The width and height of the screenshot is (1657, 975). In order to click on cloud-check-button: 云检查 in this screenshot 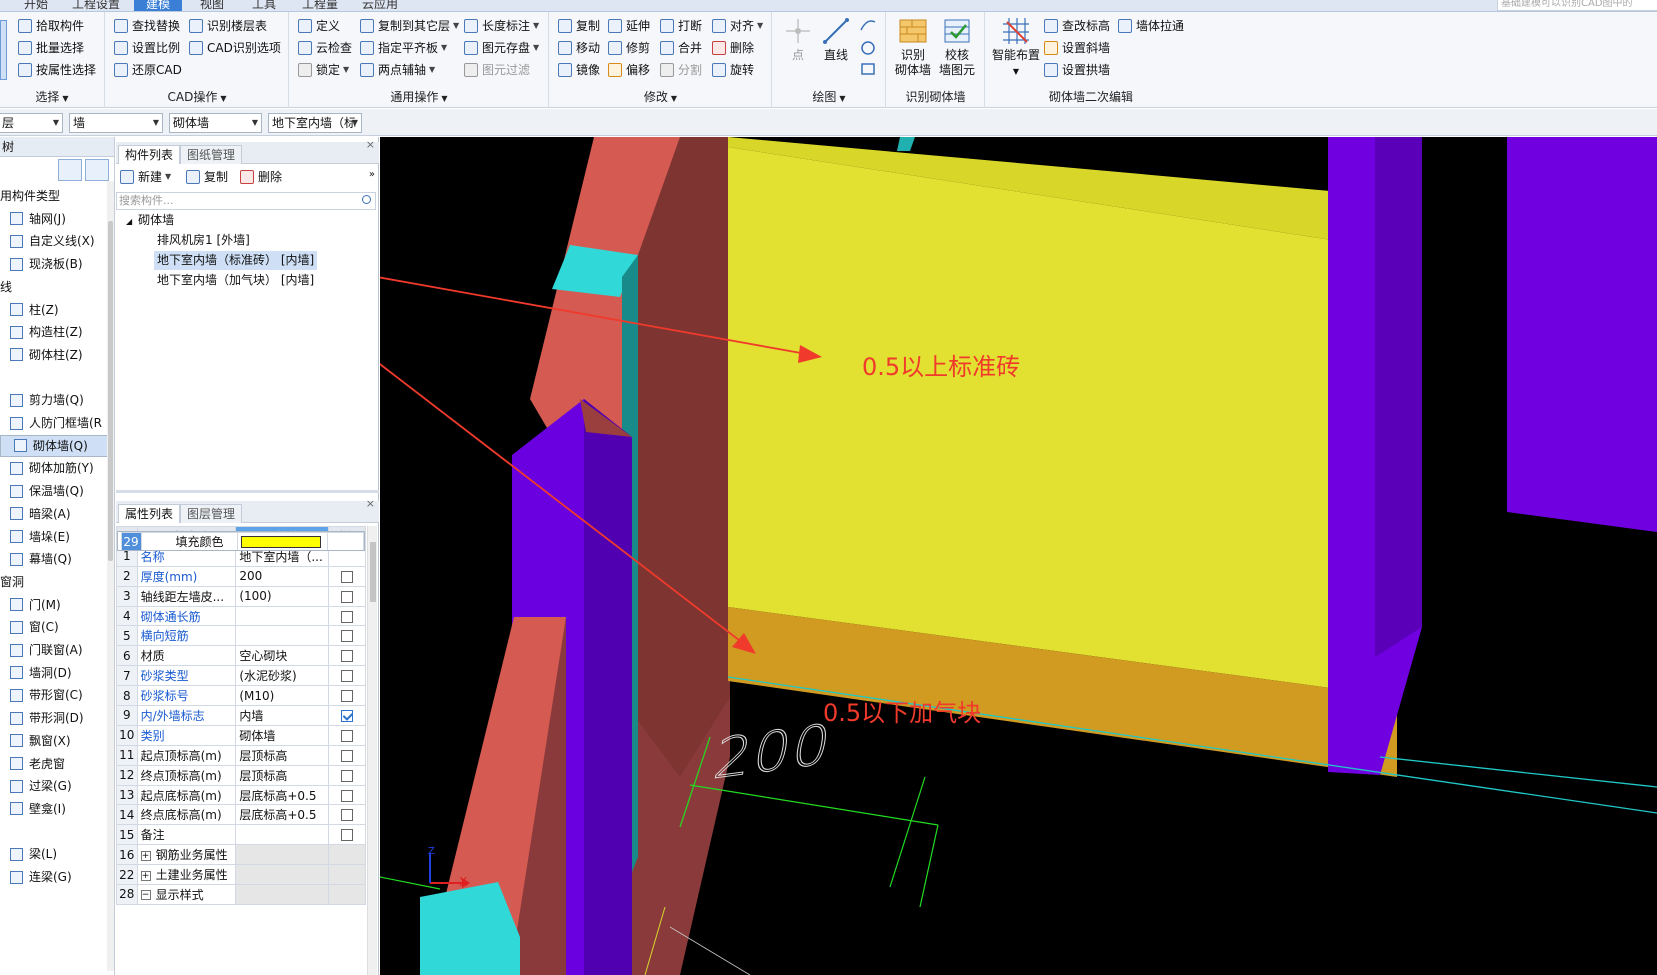, I will do `click(325, 48)`.